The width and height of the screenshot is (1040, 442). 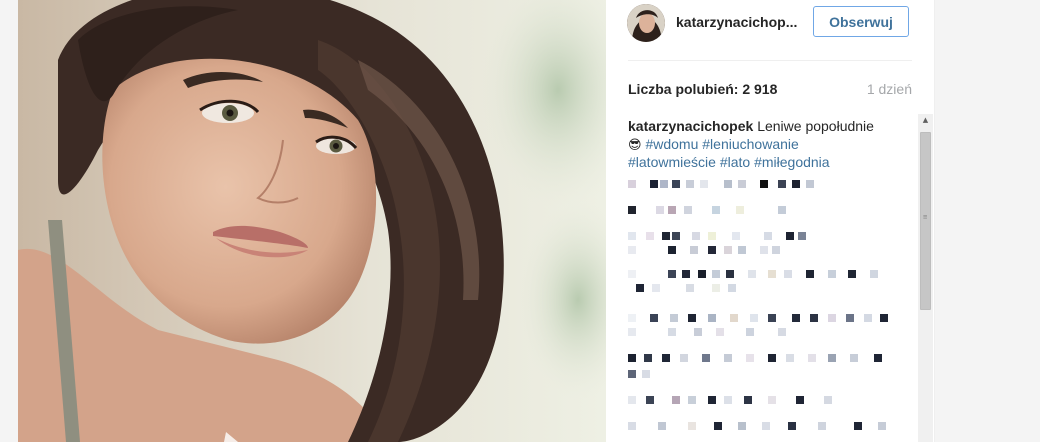 What do you see at coordinates (925, 217) in the screenshot?
I see `scroll-grip-icon: ≡` at bounding box center [925, 217].